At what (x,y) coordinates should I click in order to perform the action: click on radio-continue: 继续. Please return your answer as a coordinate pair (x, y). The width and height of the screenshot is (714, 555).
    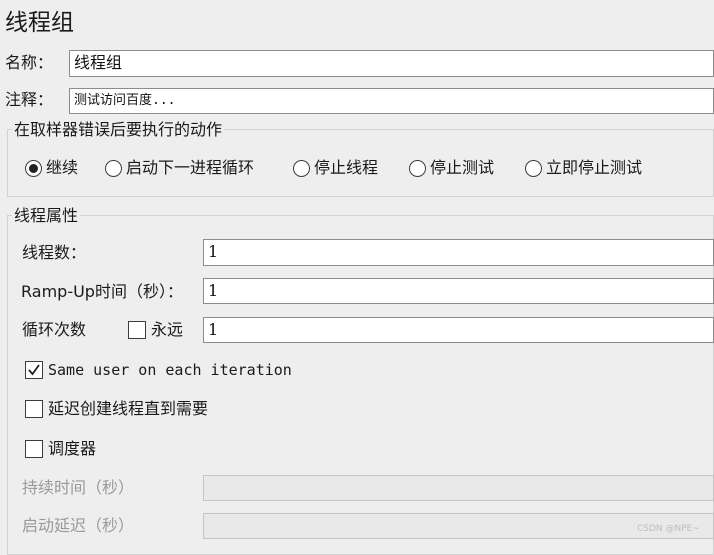
    Looking at the image, I should click on (51, 168).